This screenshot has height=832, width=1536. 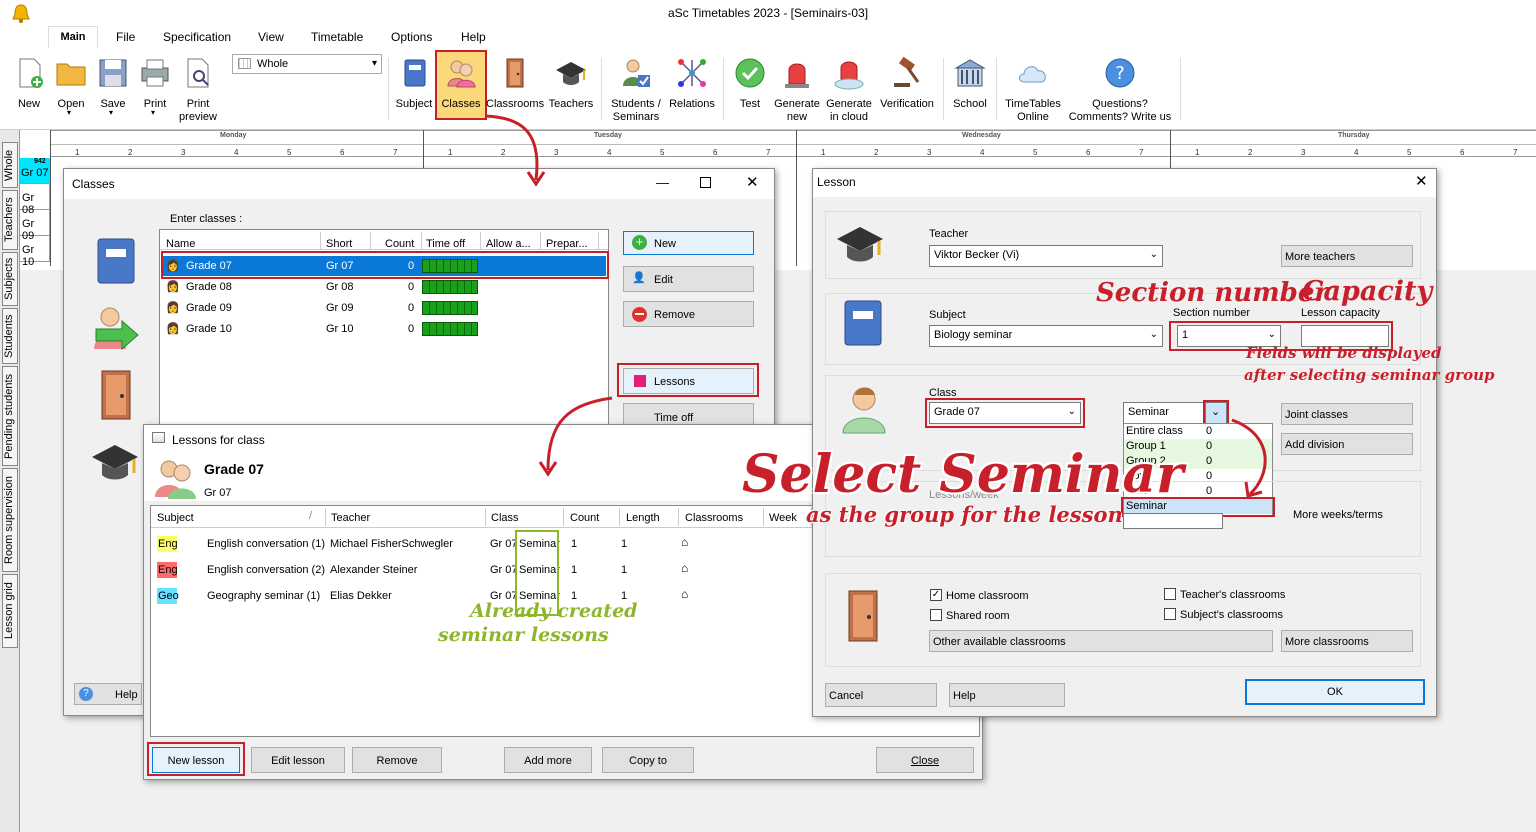 What do you see at coordinates (1335, 692) in the screenshot?
I see `ok-button: OK` at bounding box center [1335, 692].